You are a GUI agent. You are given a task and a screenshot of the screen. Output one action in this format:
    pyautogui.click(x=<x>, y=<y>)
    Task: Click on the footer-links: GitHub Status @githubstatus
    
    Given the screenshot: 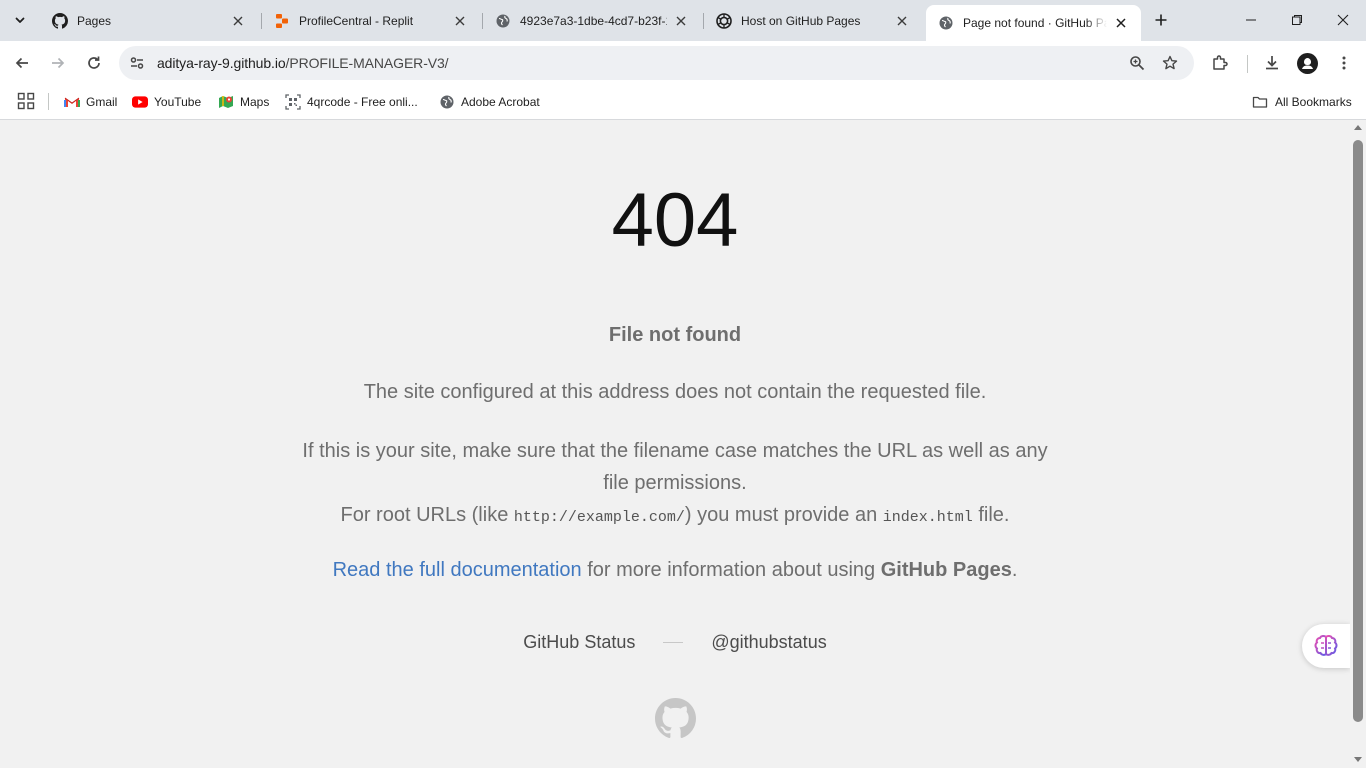 What is the action you would take?
    pyautogui.click(x=675, y=642)
    